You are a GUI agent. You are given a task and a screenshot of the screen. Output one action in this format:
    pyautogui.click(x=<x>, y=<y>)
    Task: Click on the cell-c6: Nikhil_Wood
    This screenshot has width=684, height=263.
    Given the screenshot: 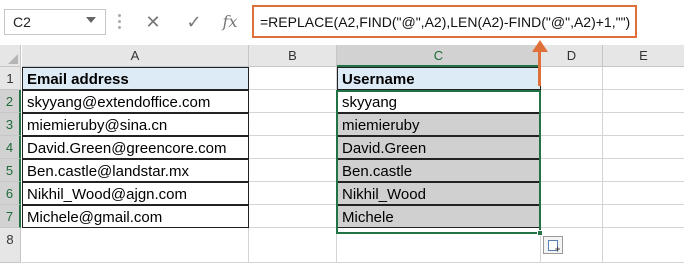 What is the action you would take?
    pyautogui.click(x=439, y=193)
    